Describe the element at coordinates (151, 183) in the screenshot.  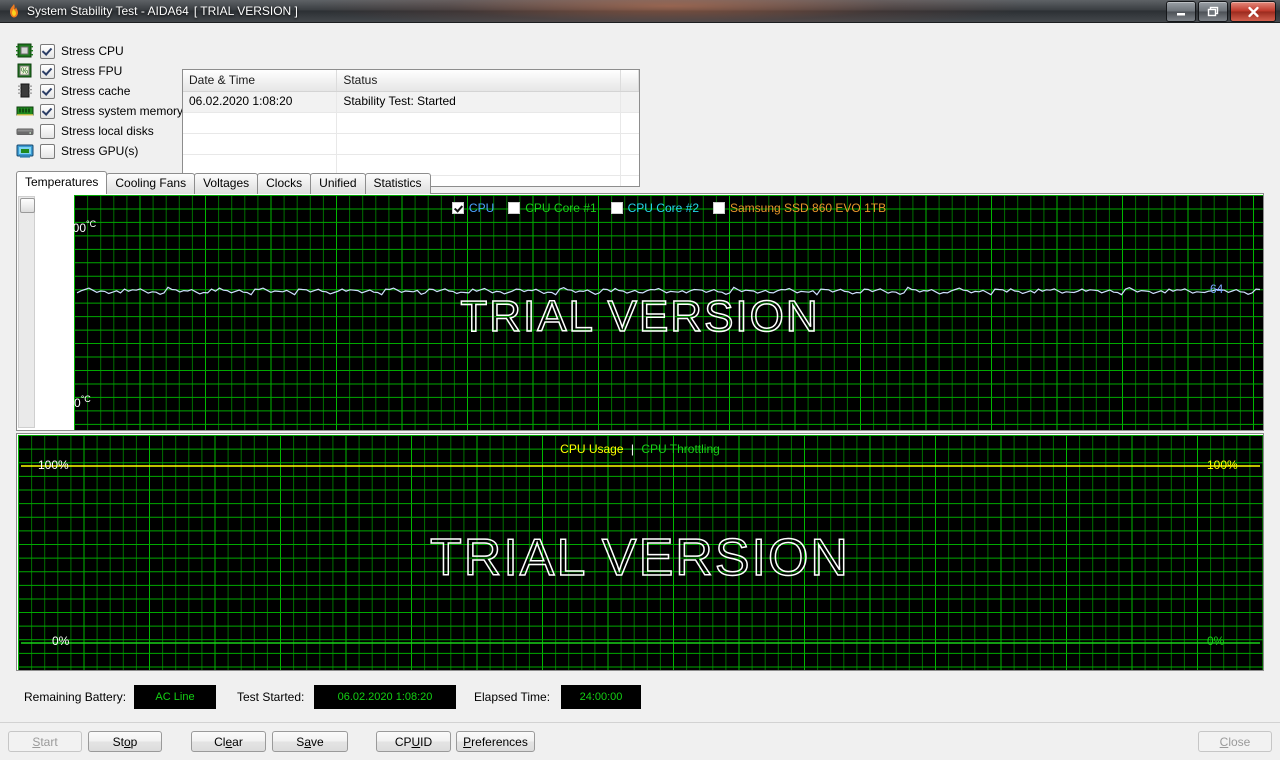
I see `tab-cooling-fans: Cooling Fans` at that location.